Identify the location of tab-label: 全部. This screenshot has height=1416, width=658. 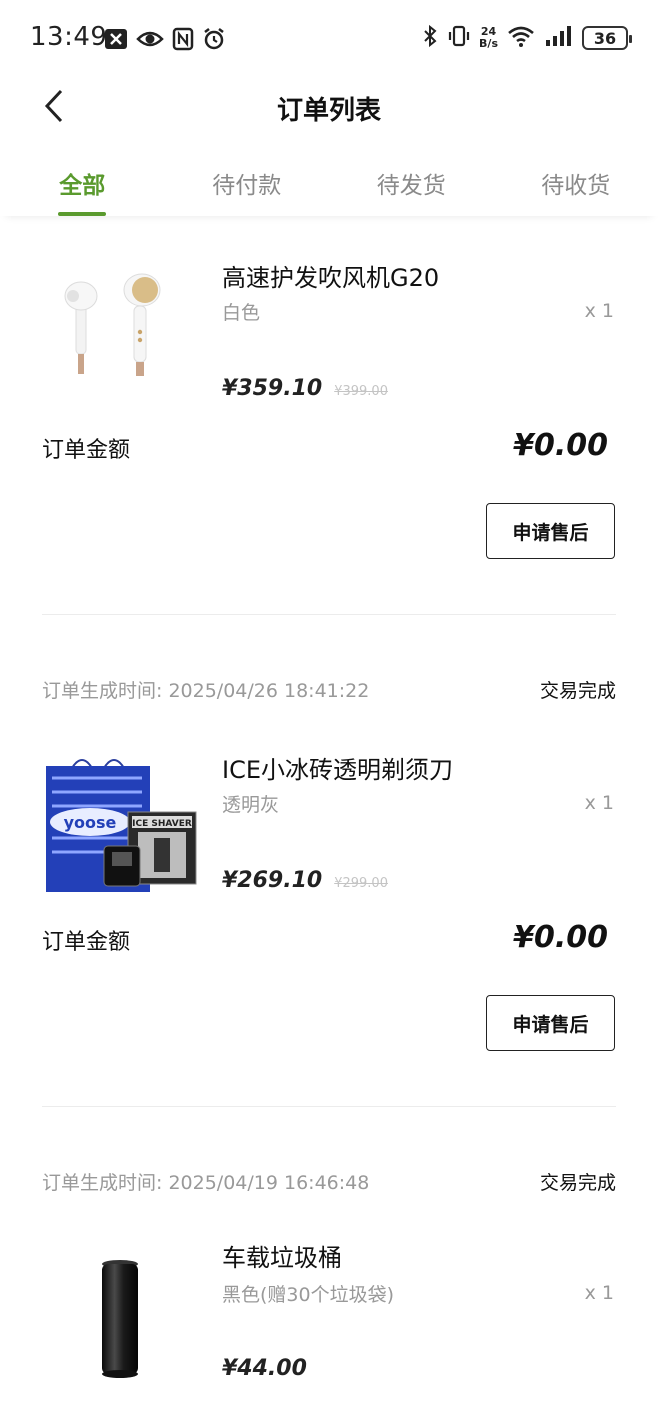
(82, 186).